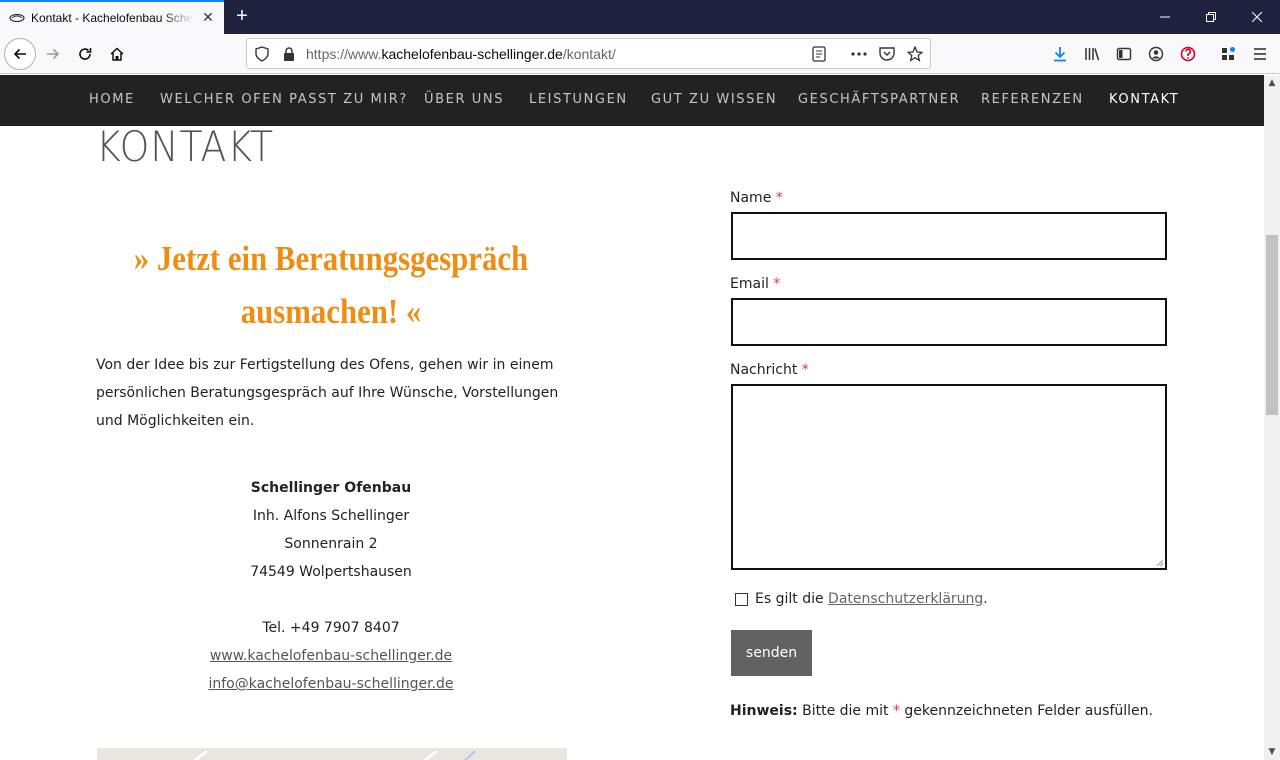 Image resolution: width=1280 pixels, height=760 pixels. Describe the element at coordinates (331, 488) in the screenshot. I see `company-name: Schellinger Ofenbau` at that location.